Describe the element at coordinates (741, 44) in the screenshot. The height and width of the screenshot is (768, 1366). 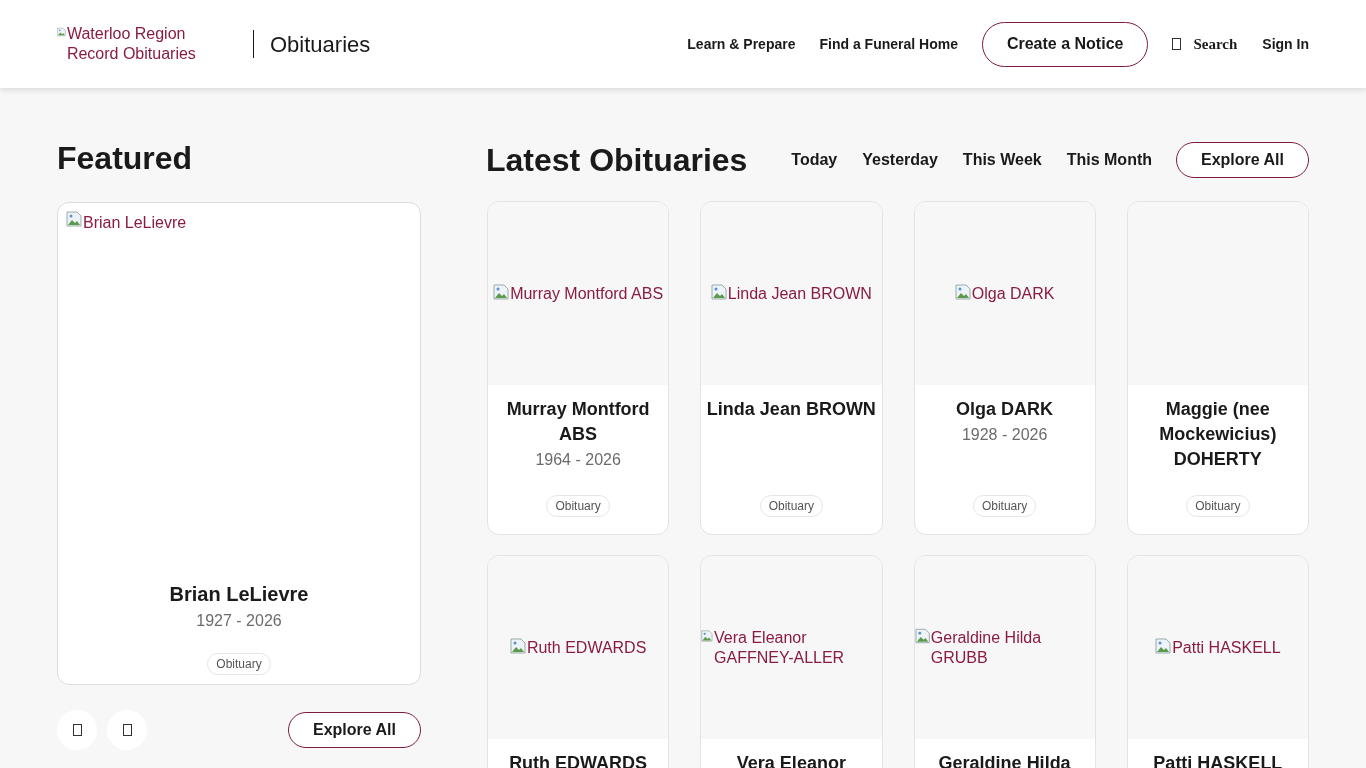
I see `nav-link: Learn & Prepare` at that location.